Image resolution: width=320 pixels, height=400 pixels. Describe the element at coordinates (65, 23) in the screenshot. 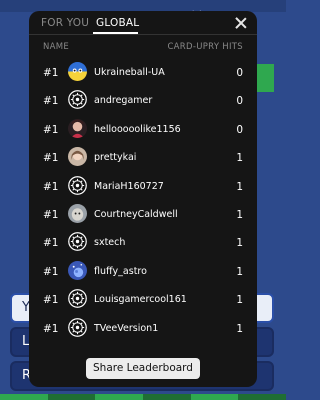

I see `tab-for-you: FOR YOU` at that location.